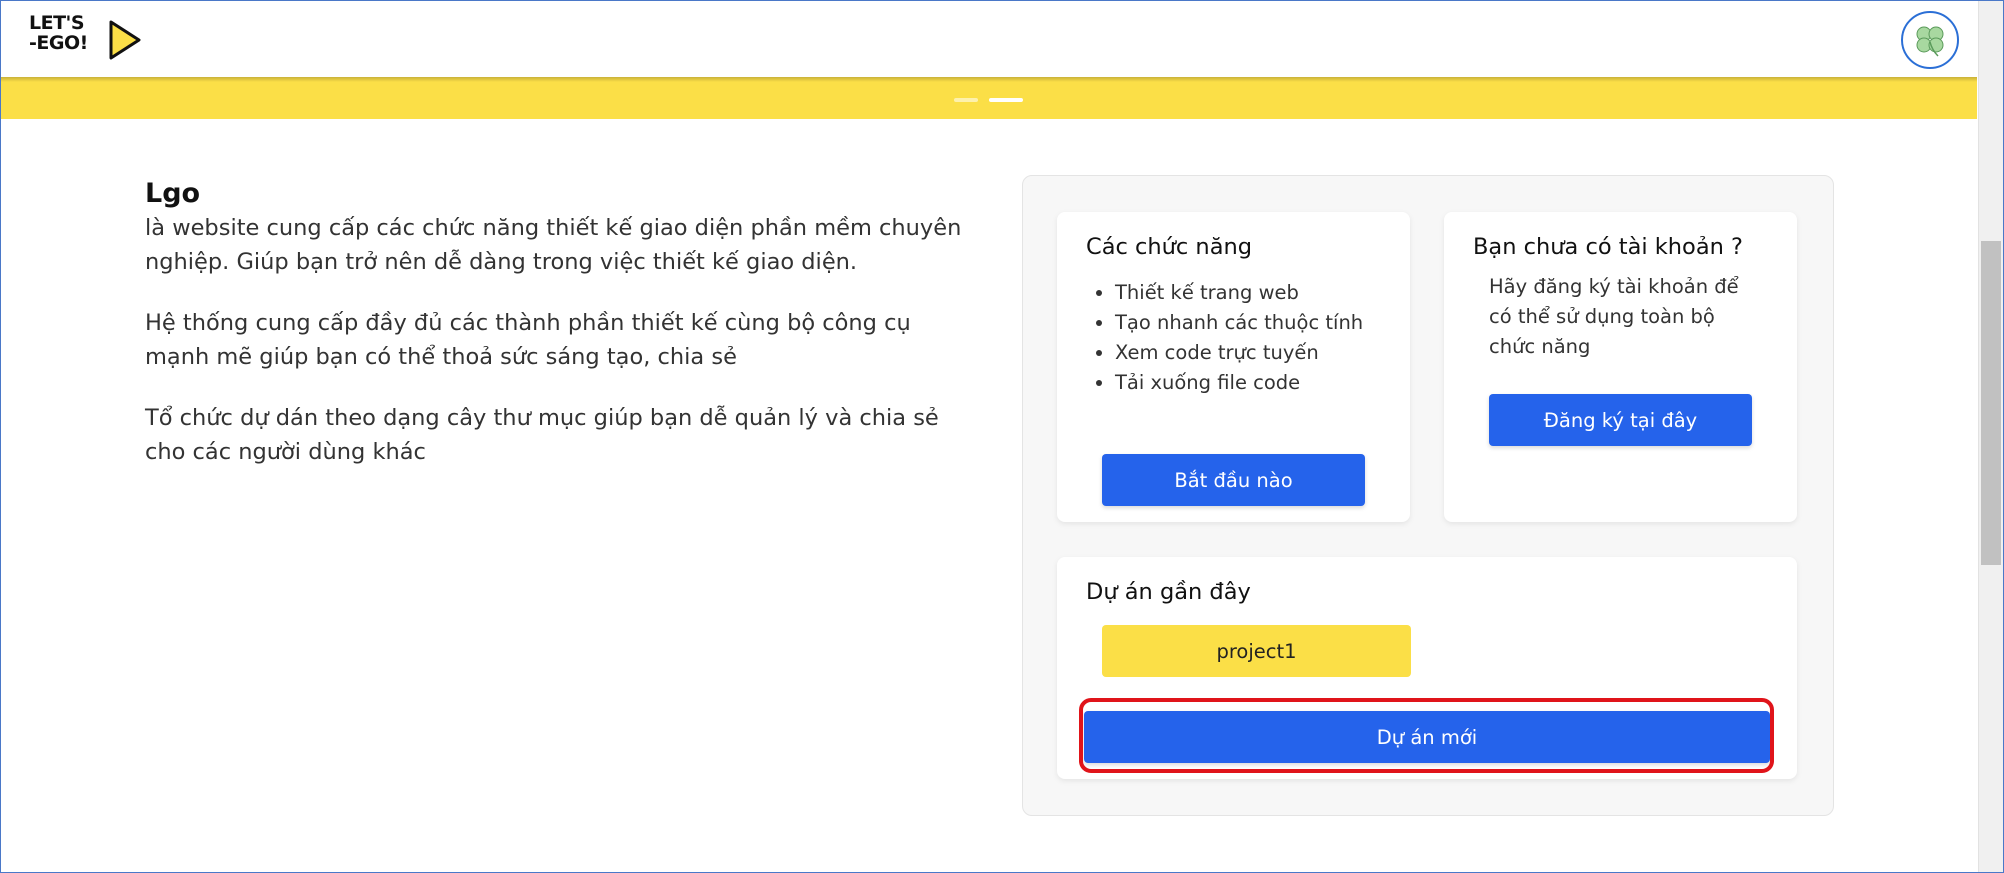 The width and height of the screenshot is (2004, 873). I want to click on logo-line2: -EGO!, so click(58, 43).